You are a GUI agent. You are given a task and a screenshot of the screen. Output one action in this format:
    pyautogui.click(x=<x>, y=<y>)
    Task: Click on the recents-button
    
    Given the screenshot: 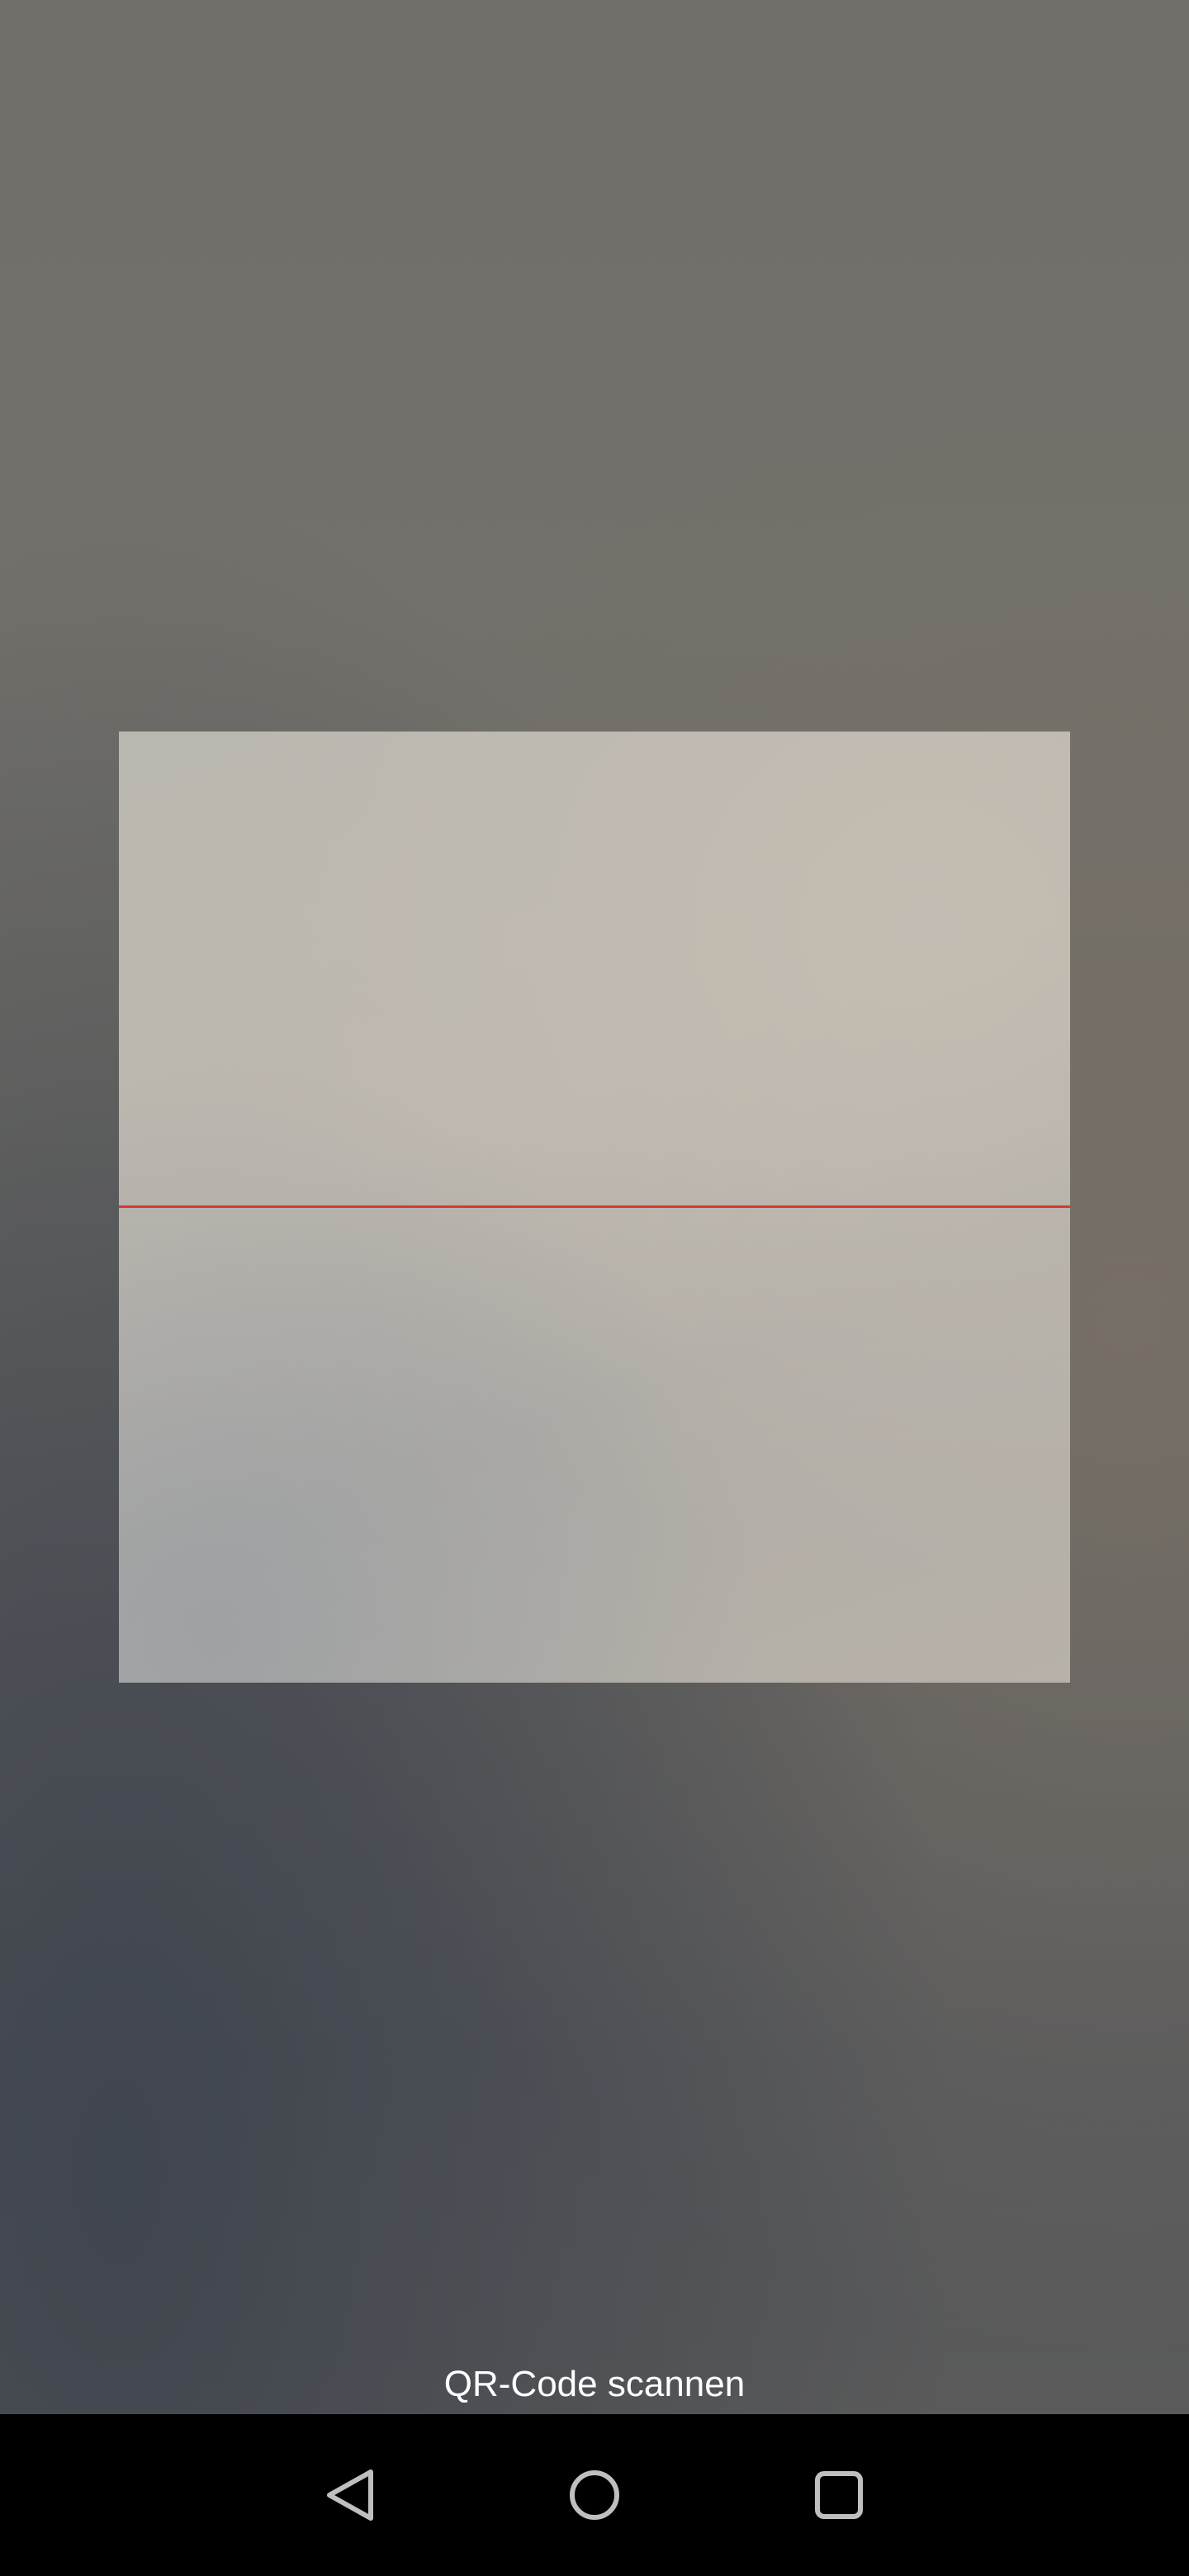 What is the action you would take?
    pyautogui.click(x=838, y=2495)
    